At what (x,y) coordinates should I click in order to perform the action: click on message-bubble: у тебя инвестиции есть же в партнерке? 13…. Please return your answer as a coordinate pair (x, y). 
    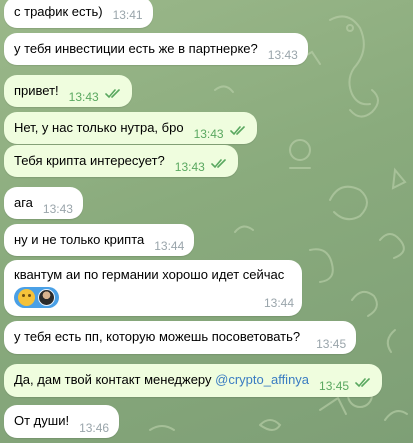
    Looking at the image, I should click on (156, 49).